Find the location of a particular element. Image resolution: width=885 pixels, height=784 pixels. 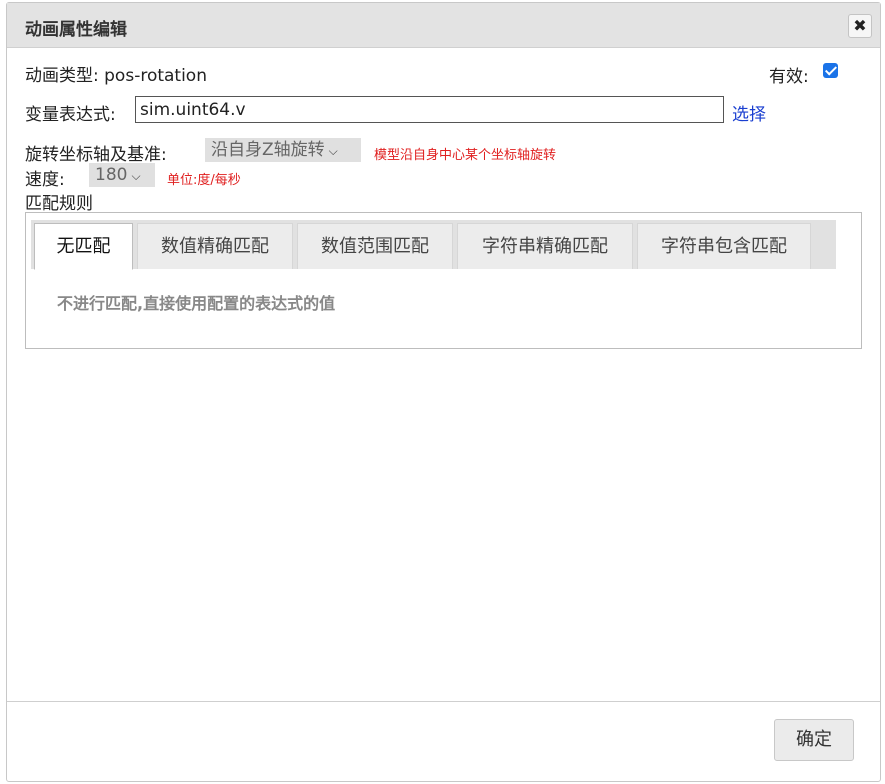

rotation-axis-note: 模型沿自身中心某个坐标轴旋转 is located at coordinates (465, 155).